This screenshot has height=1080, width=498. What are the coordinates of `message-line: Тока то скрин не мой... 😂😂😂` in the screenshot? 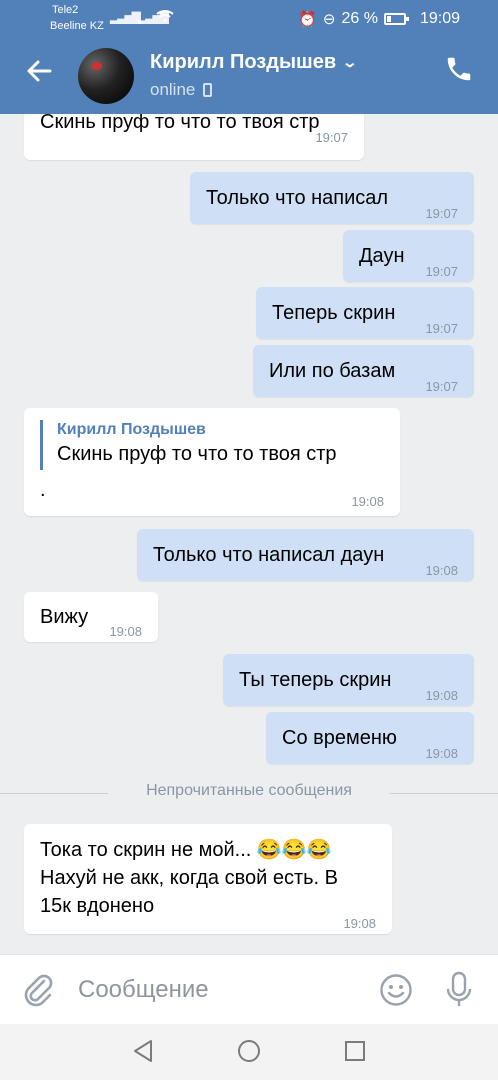 It's located at (186, 850).